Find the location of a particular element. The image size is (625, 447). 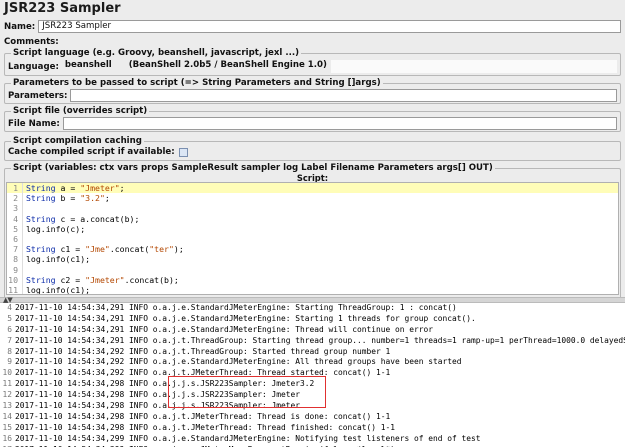

language-value: beanshell is located at coordinates (88, 65).